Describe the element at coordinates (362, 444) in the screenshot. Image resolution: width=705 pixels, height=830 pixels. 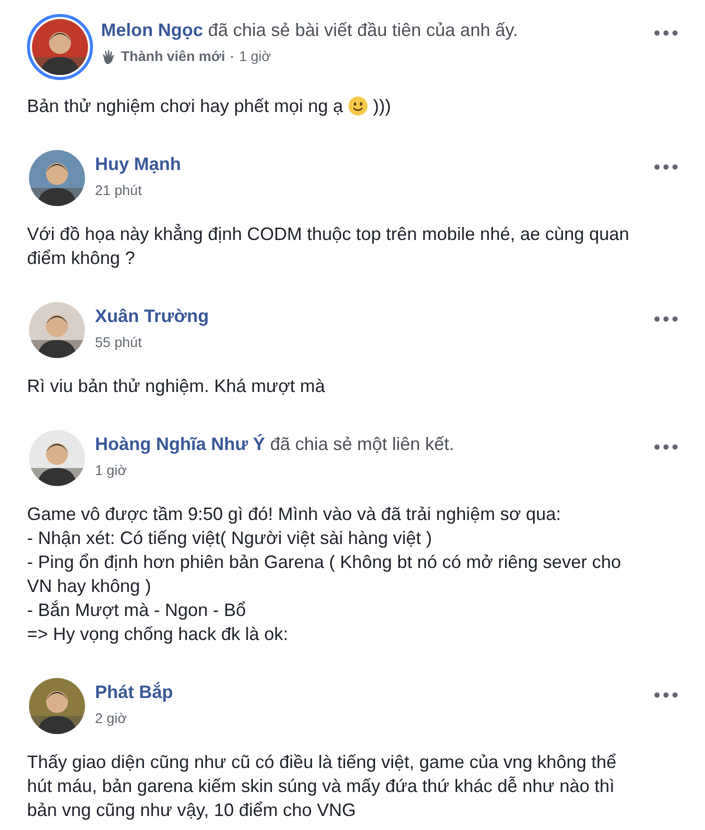
I see `action-text: đã chia sẻ một liên kết.` at that location.